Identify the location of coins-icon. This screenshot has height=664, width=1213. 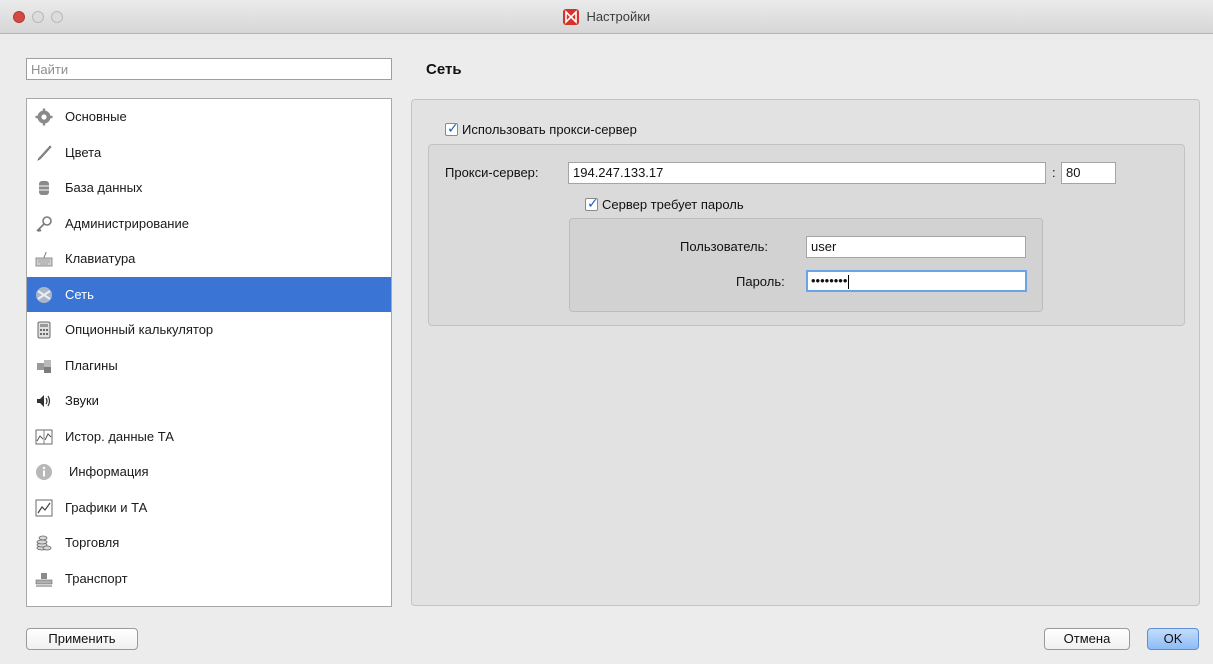
(44, 543).